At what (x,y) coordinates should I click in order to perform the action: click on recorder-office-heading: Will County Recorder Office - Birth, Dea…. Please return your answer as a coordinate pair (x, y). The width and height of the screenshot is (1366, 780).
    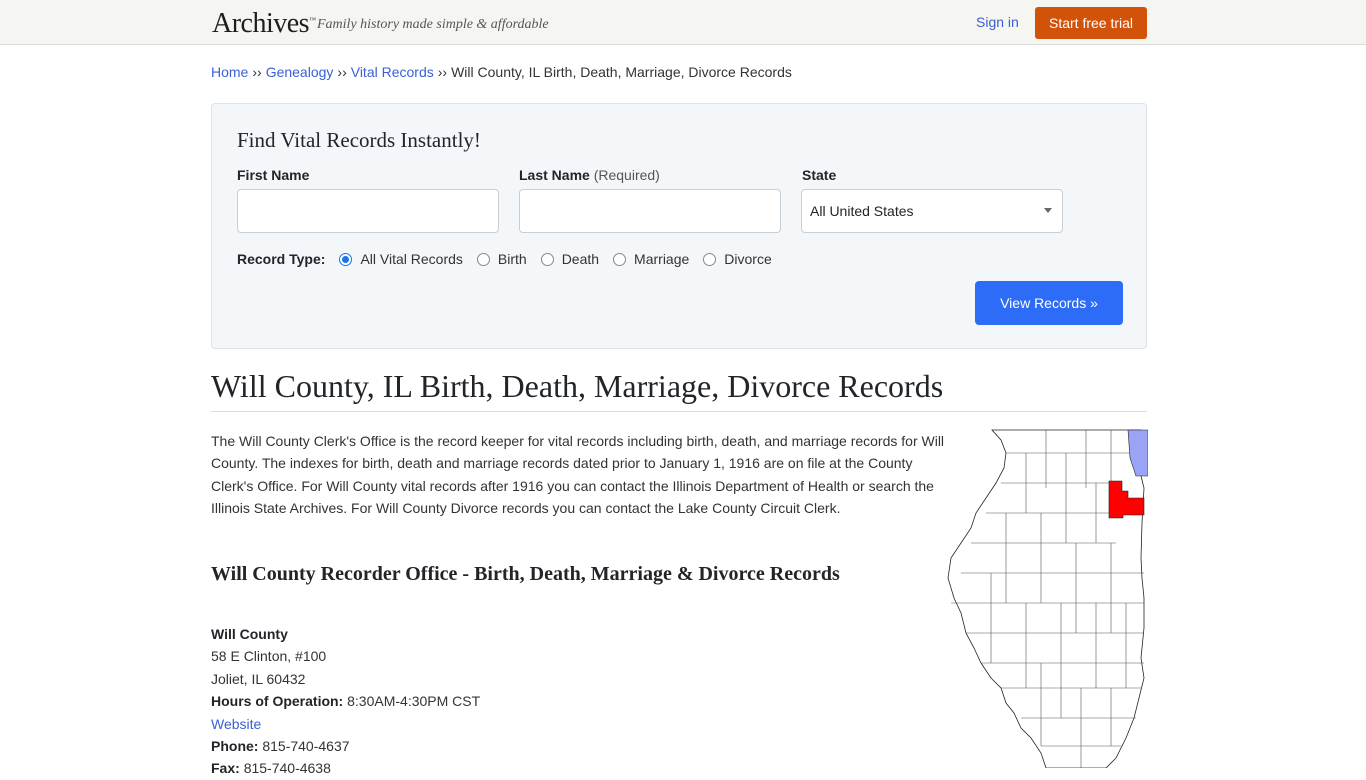
    Looking at the image, I should click on (525, 574).